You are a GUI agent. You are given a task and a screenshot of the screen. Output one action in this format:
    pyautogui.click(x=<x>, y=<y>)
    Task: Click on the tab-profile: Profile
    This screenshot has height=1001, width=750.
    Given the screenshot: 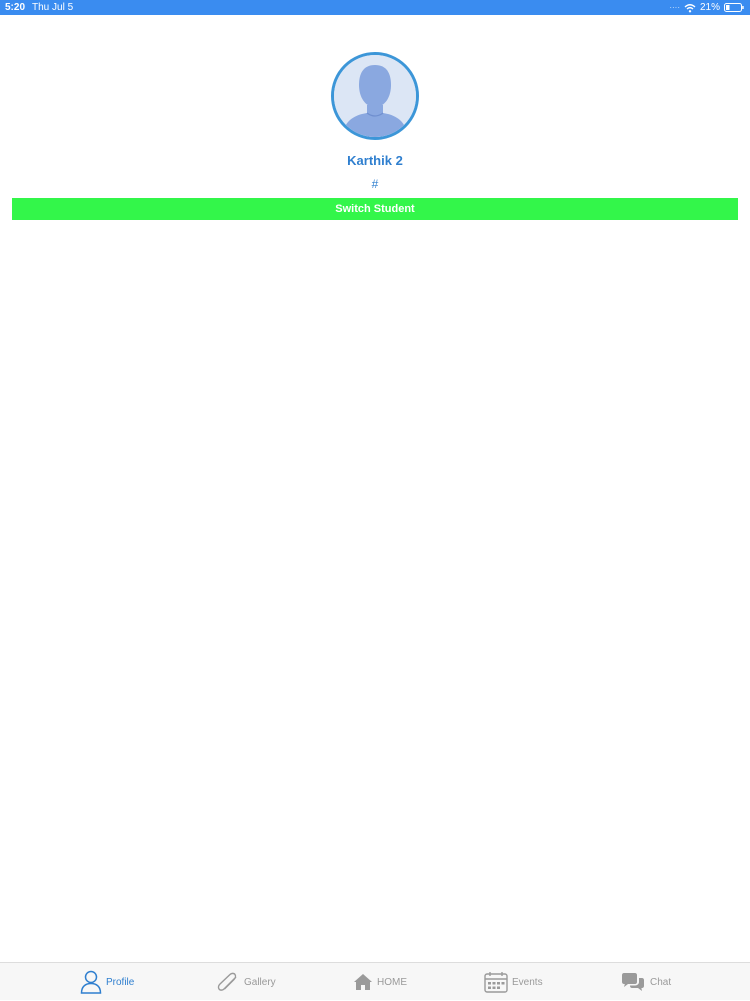 What is the action you would take?
    pyautogui.click(x=107, y=982)
    